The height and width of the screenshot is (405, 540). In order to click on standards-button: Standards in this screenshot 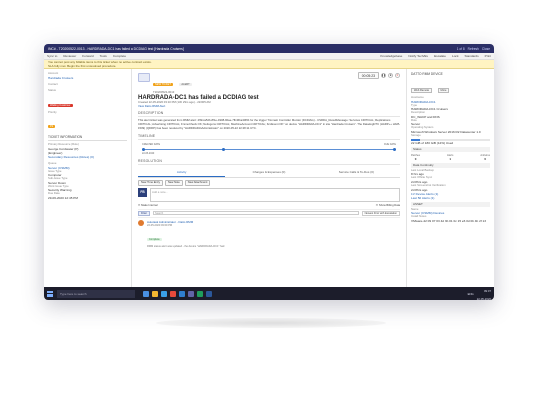, I will do `click(472, 56)`.